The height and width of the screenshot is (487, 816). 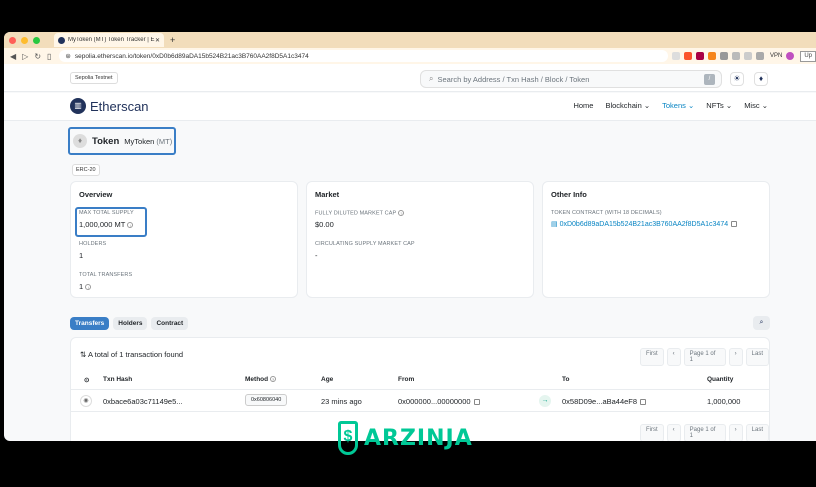 I want to click on pagination-top: First ‹ Page 1 of 1 › Last, so click(x=703, y=357).